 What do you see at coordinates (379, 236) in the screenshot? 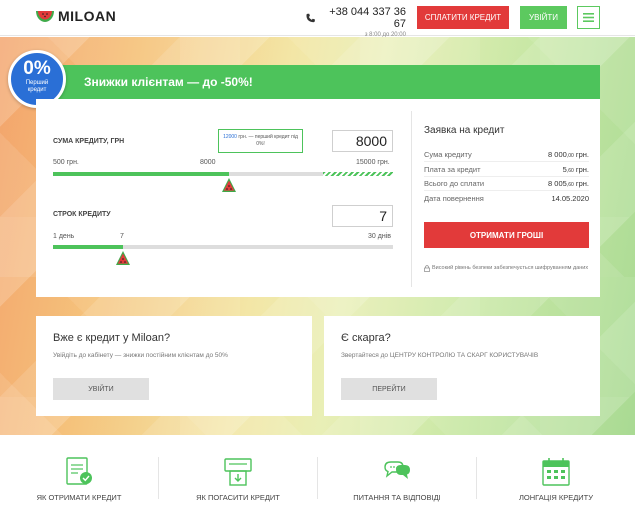
I see `term-max-label: 30 днів` at bounding box center [379, 236].